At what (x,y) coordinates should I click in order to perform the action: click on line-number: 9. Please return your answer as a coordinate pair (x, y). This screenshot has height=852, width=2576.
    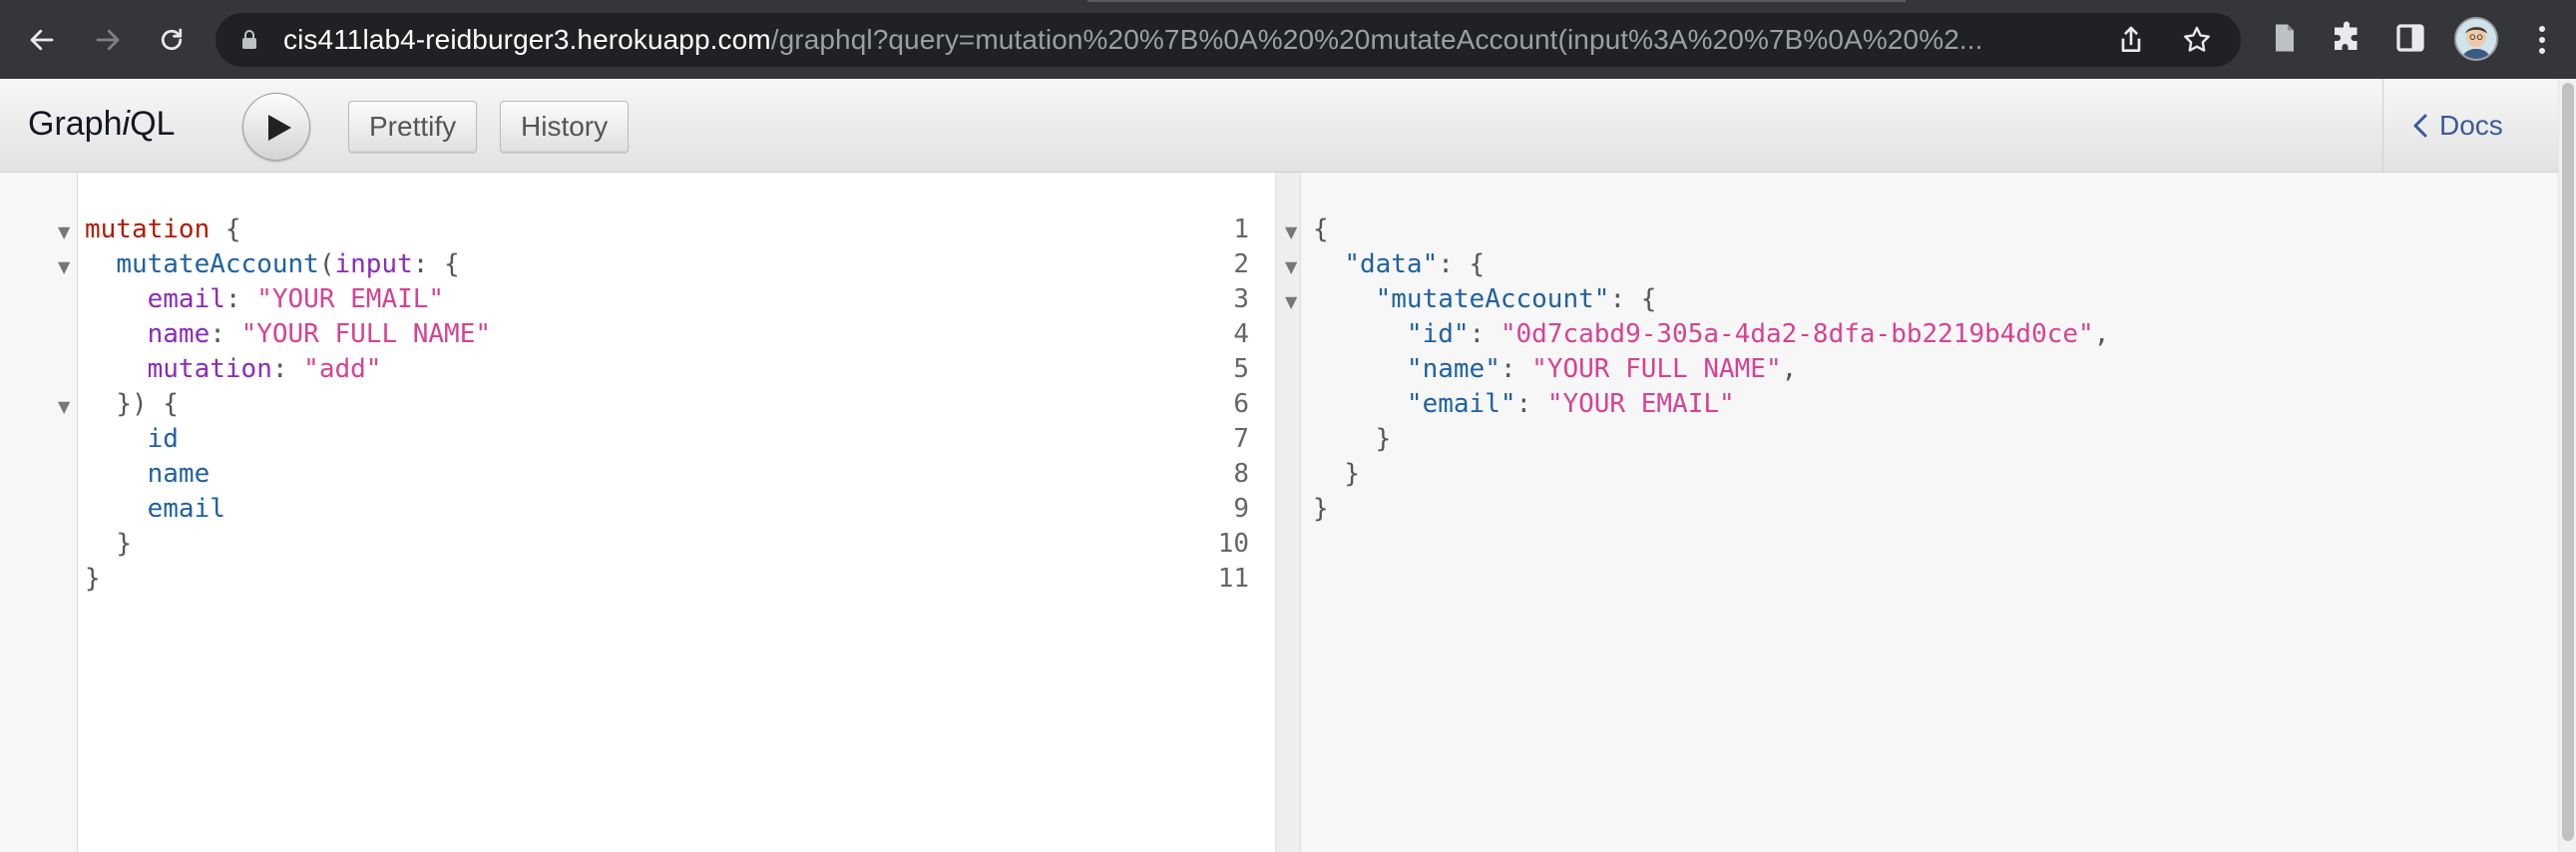
    Looking at the image, I should click on (1241, 509).